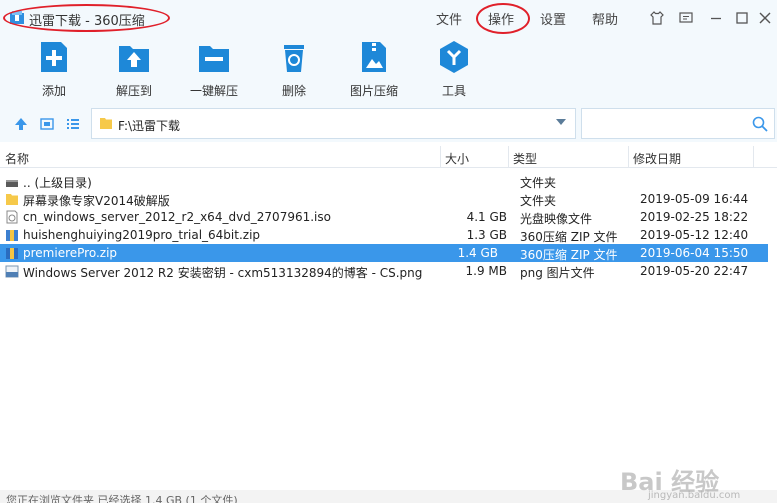  I want to click on search-icon, so click(760, 124).